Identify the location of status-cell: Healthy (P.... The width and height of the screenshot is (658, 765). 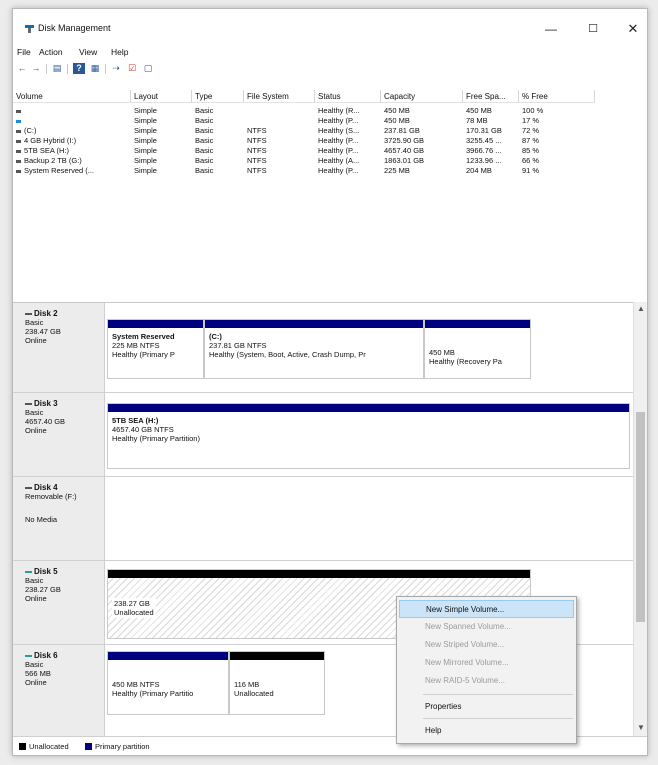
(338, 120).